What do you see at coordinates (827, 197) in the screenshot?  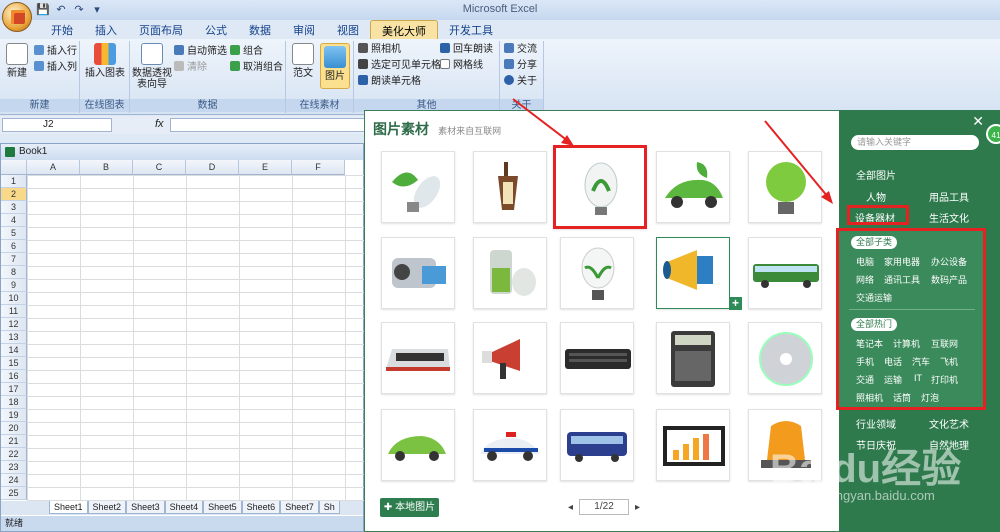 I see `arrowhead-category` at bounding box center [827, 197].